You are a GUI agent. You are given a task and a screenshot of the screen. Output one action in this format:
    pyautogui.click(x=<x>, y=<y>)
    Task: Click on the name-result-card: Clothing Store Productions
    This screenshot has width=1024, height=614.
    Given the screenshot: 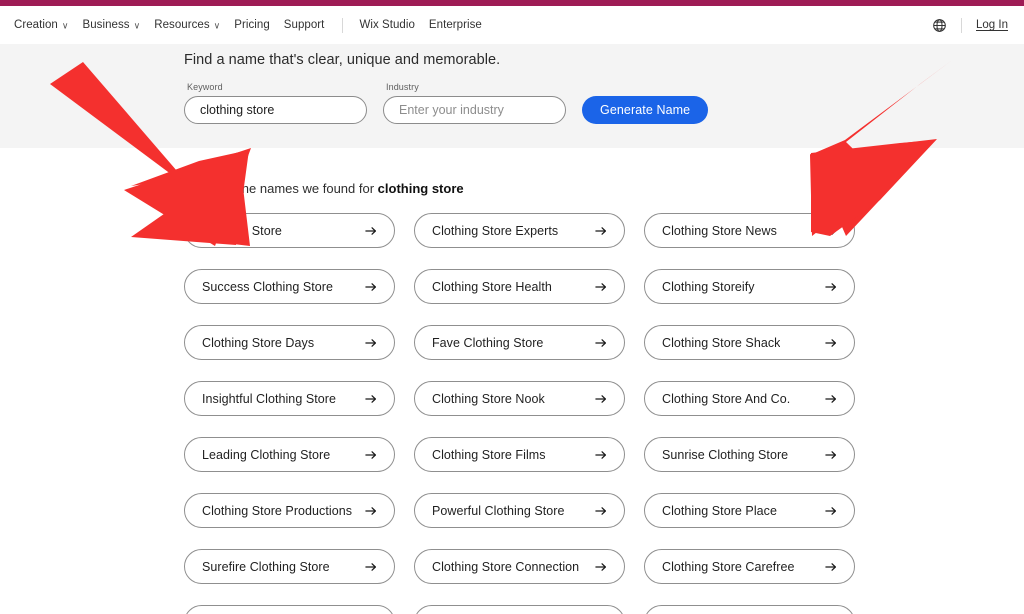 What is the action you would take?
    pyautogui.click(x=289, y=510)
    